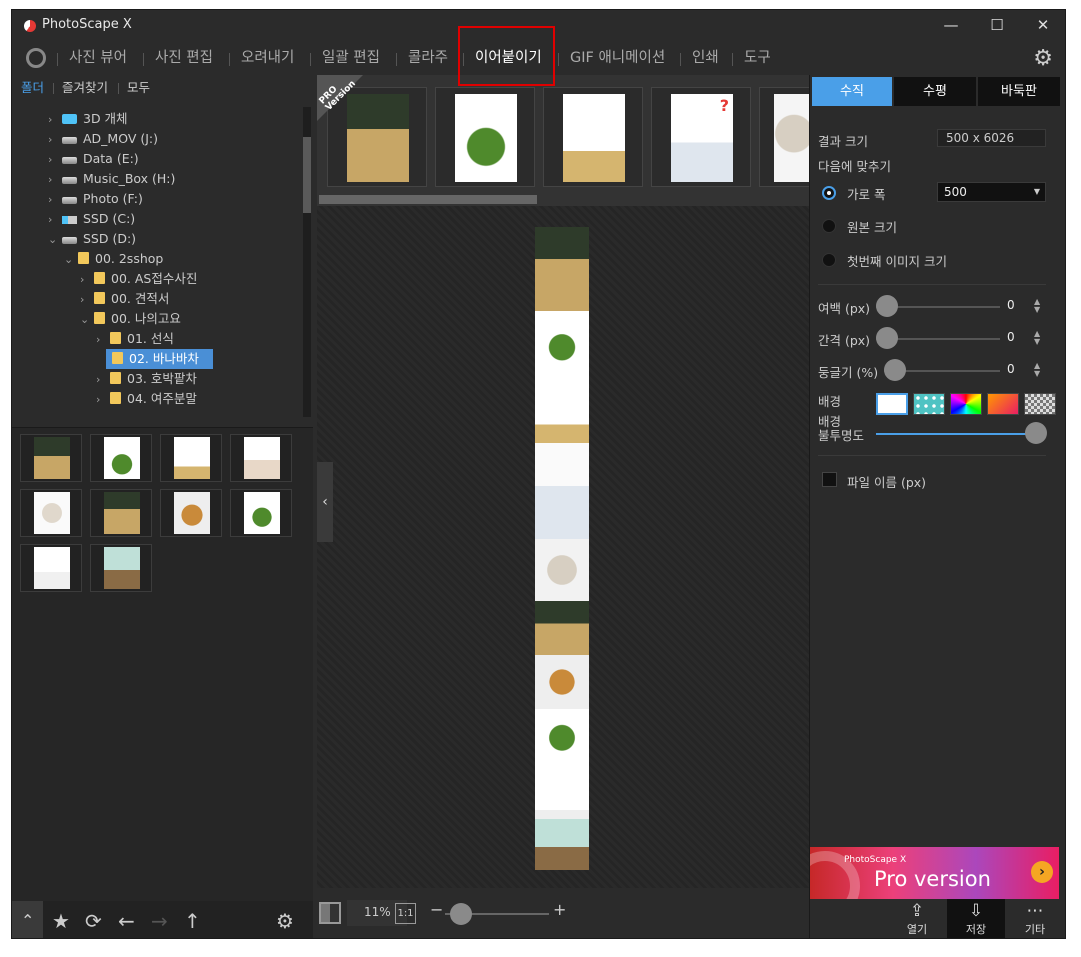  I want to click on fit-original-radio, so click(829, 226).